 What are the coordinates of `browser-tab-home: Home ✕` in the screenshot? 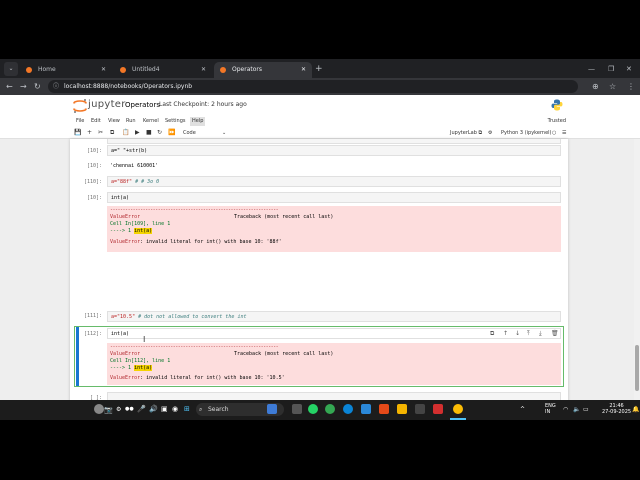 It's located at (66, 70).